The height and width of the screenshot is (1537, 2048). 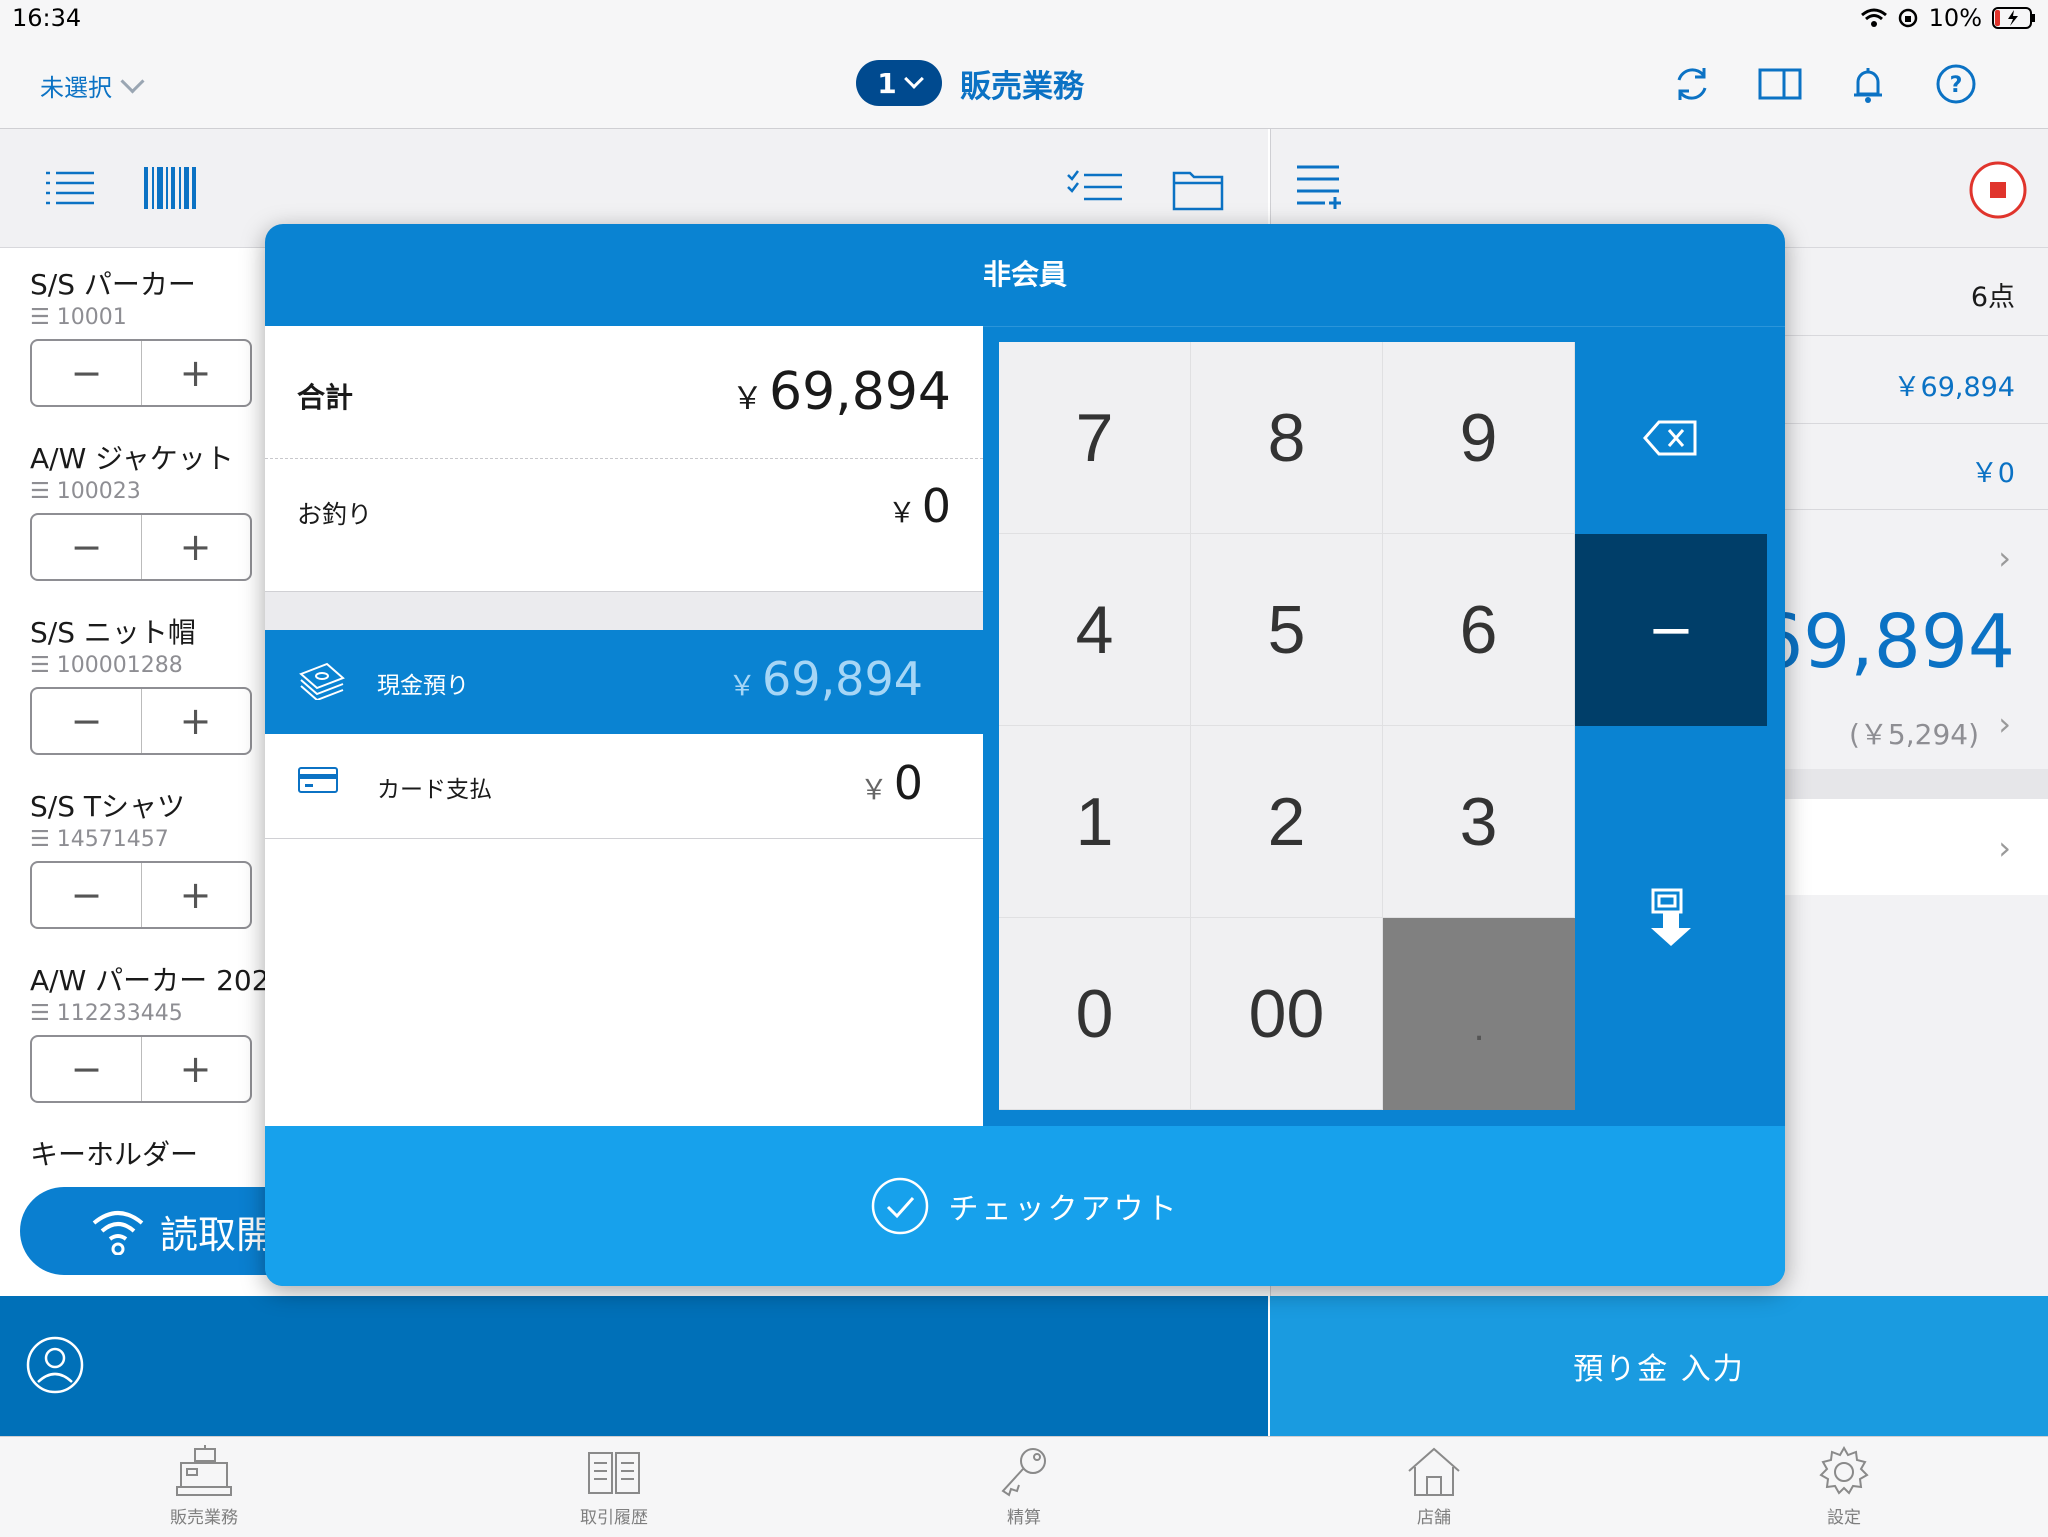 I want to click on register-icon, so click(x=204, y=1470).